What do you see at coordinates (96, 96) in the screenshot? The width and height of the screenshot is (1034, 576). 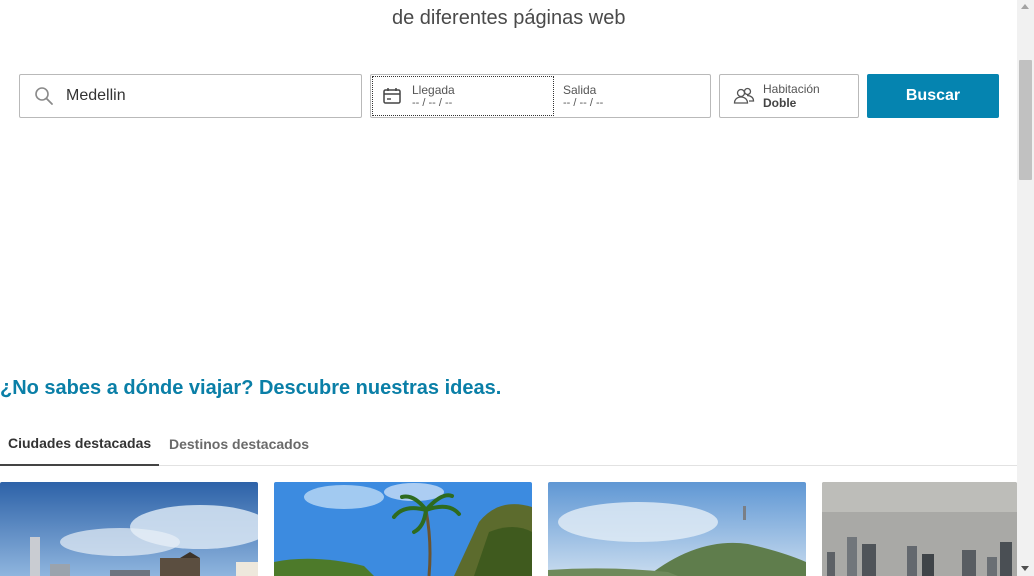 I see `destination-input: Medellin` at bounding box center [96, 96].